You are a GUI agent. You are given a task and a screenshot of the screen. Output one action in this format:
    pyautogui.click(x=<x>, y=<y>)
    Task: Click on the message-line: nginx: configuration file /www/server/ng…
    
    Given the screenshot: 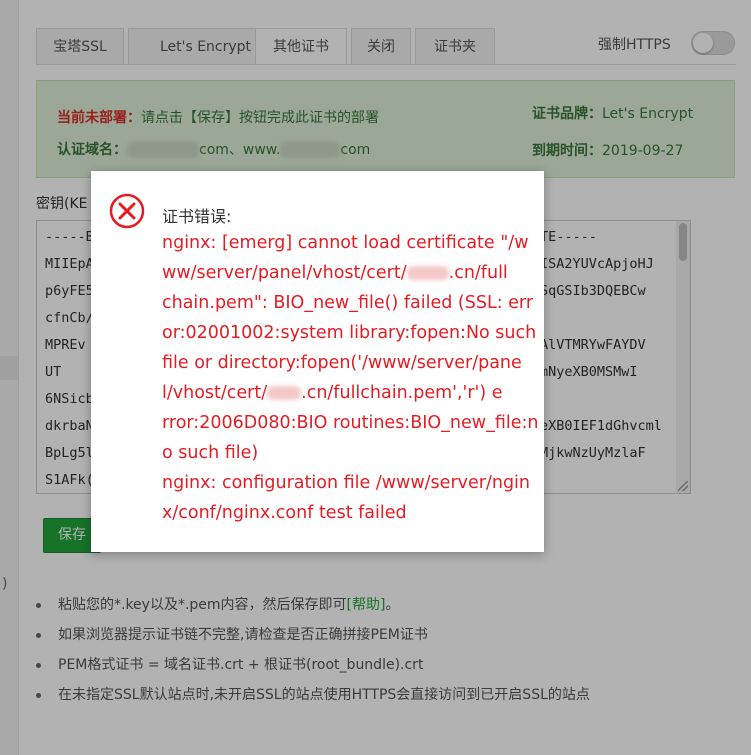 What is the action you would take?
    pyautogui.click(x=346, y=483)
    